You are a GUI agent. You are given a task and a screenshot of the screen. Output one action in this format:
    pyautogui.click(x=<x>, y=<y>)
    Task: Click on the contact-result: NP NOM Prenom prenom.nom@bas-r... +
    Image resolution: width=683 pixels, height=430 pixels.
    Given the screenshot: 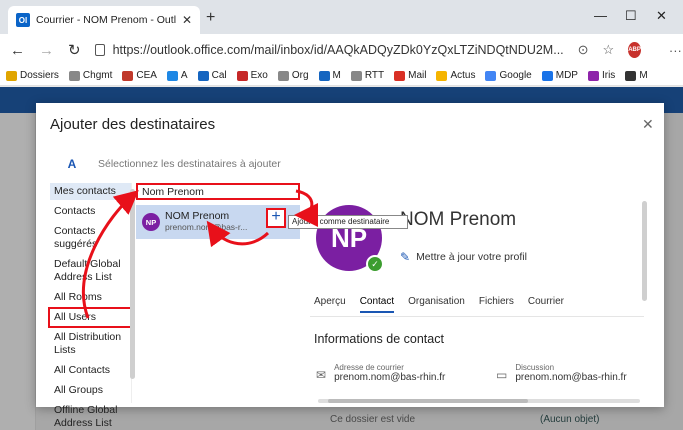 What is the action you would take?
    pyautogui.click(x=218, y=222)
    